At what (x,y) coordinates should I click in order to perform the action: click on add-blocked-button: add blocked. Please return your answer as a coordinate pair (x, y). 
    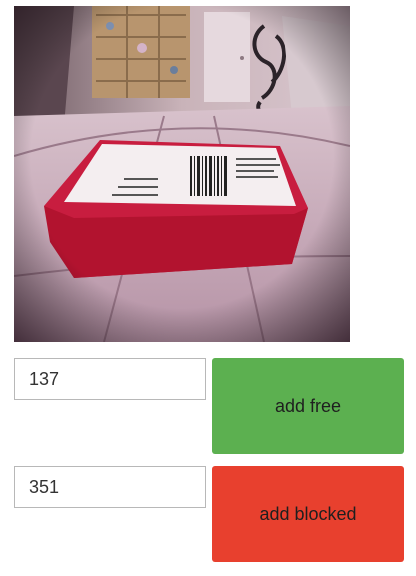
    Looking at the image, I should click on (308, 514).